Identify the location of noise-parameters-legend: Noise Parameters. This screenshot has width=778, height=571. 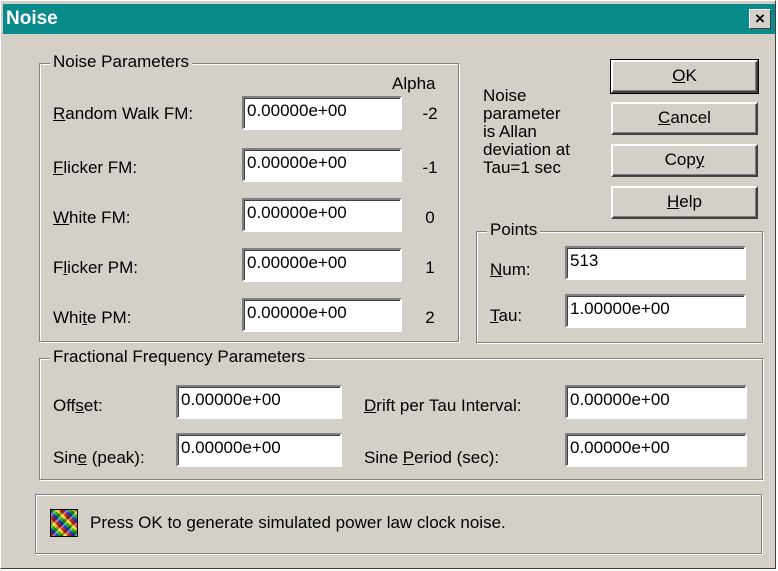
(121, 62).